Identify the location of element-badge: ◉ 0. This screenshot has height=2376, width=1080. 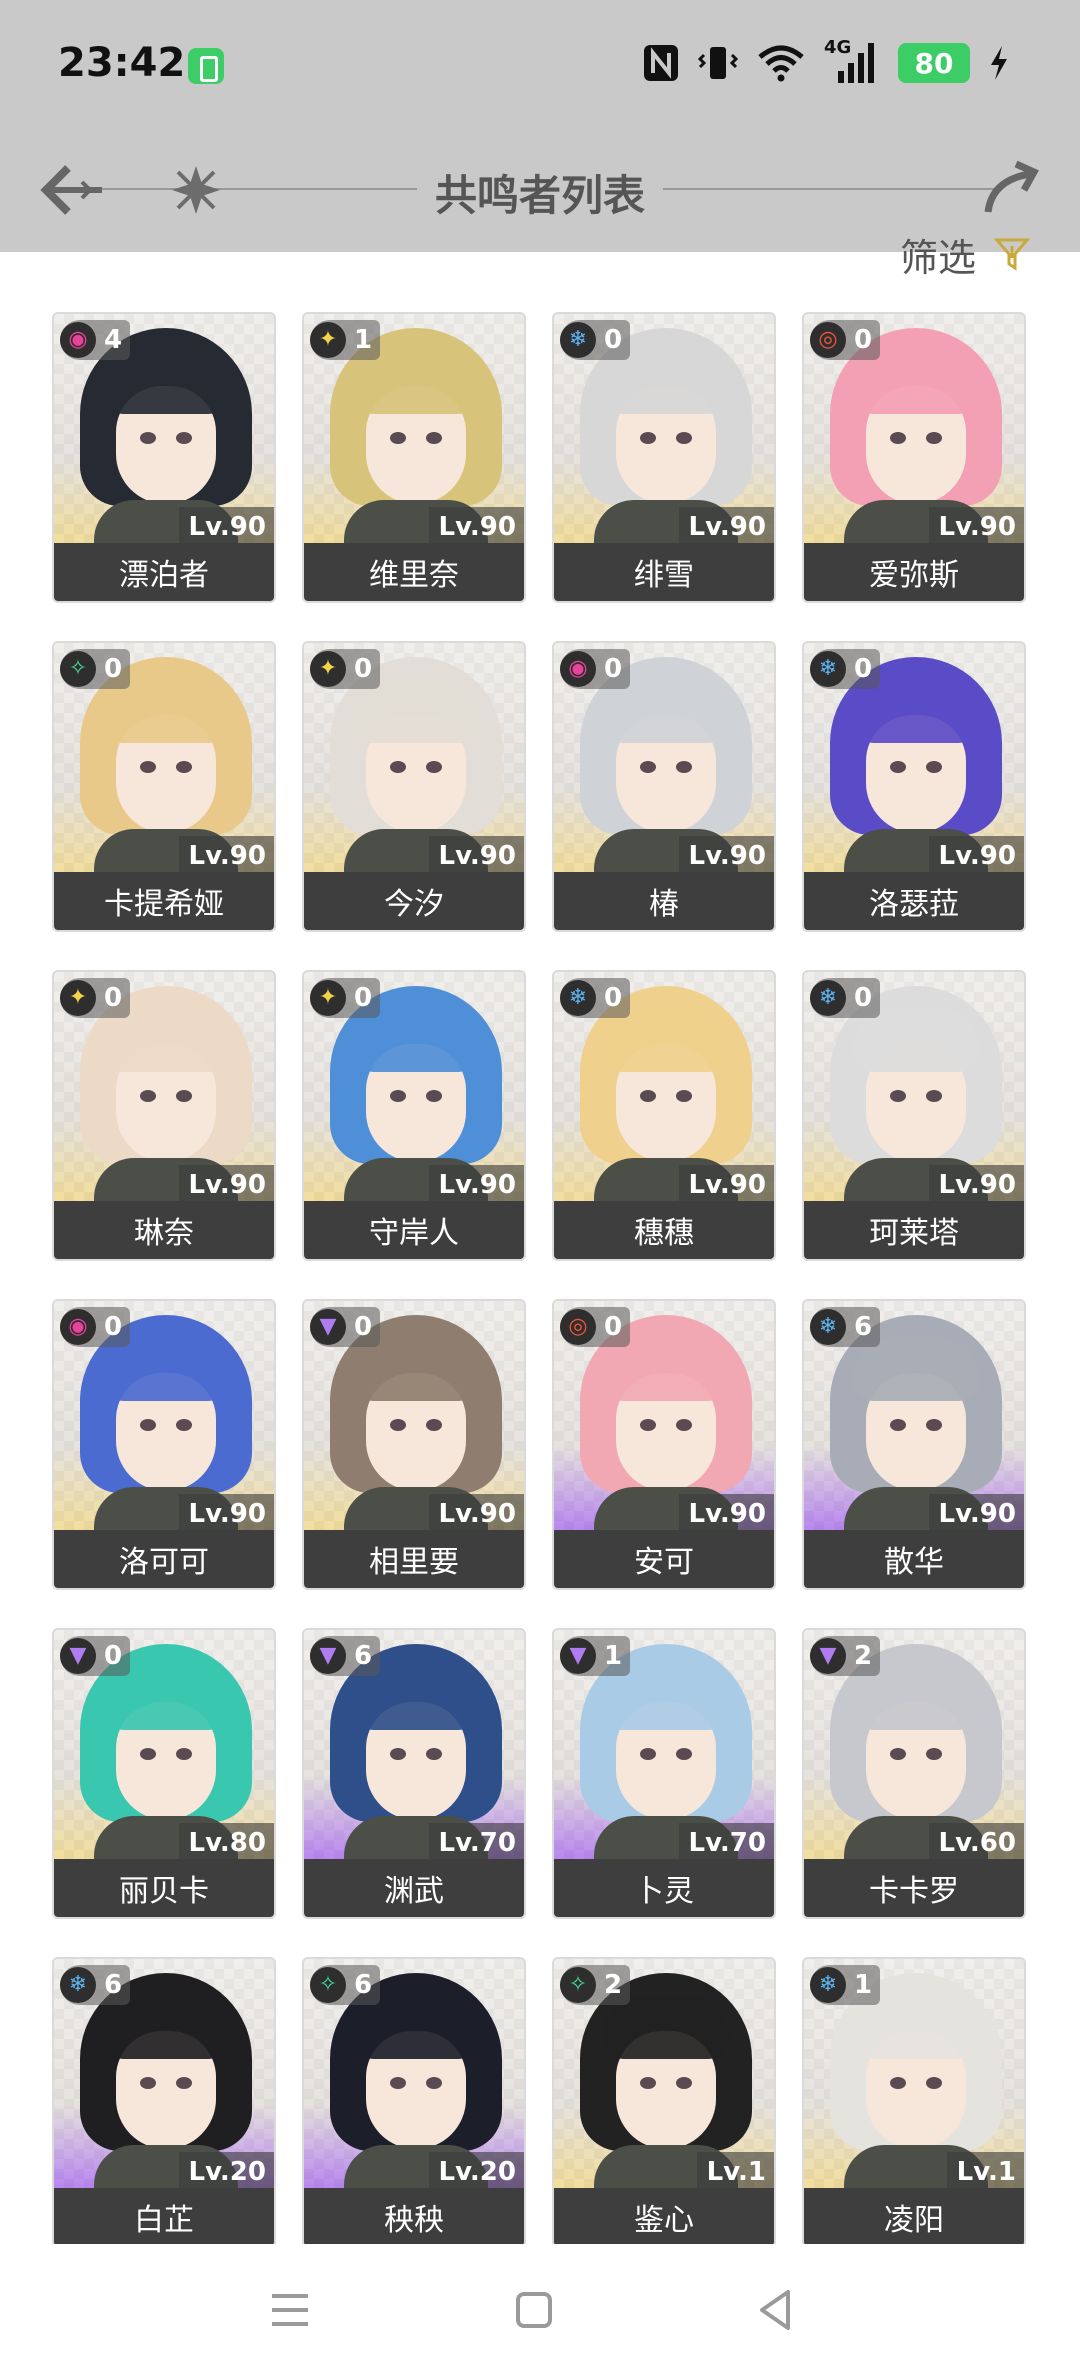
(595, 669).